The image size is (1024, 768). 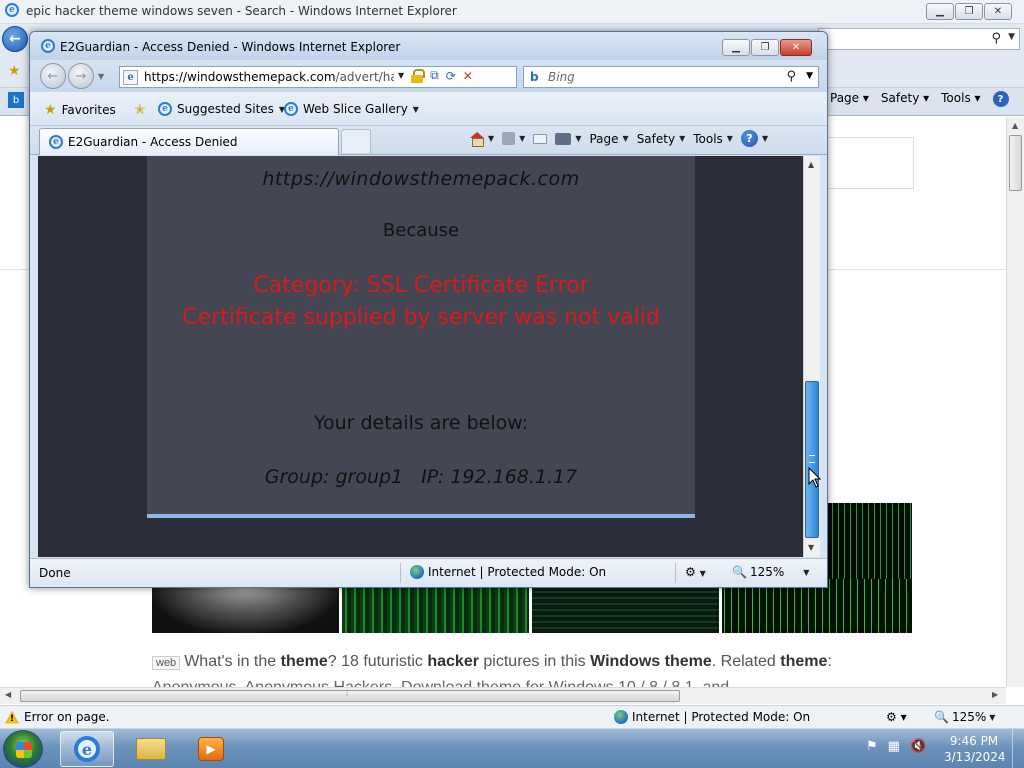 I want to click on page-menu: Page ▾, so click(x=849, y=99).